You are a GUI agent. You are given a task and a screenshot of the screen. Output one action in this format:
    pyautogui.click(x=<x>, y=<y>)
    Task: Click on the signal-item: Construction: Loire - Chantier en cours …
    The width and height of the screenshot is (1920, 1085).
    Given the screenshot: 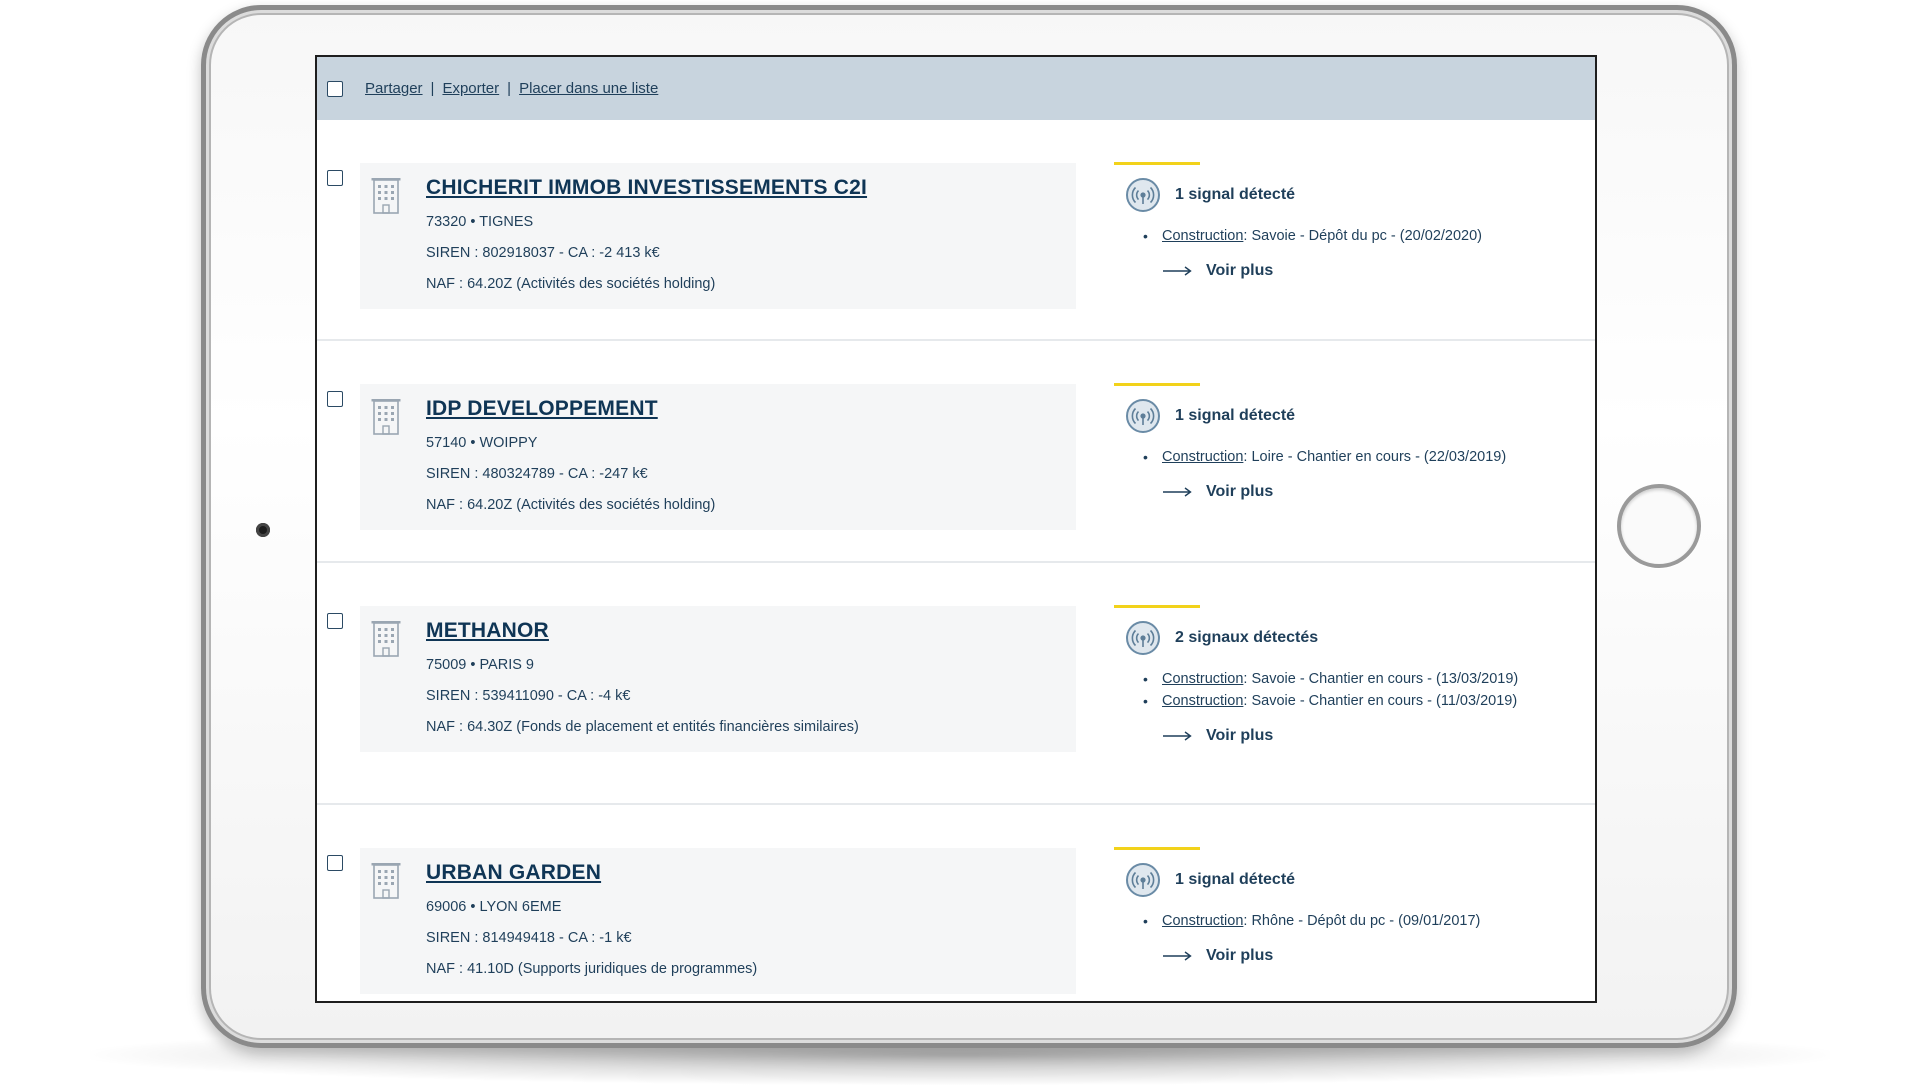 What is the action you would take?
    pyautogui.click(x=1325, y=457)
    